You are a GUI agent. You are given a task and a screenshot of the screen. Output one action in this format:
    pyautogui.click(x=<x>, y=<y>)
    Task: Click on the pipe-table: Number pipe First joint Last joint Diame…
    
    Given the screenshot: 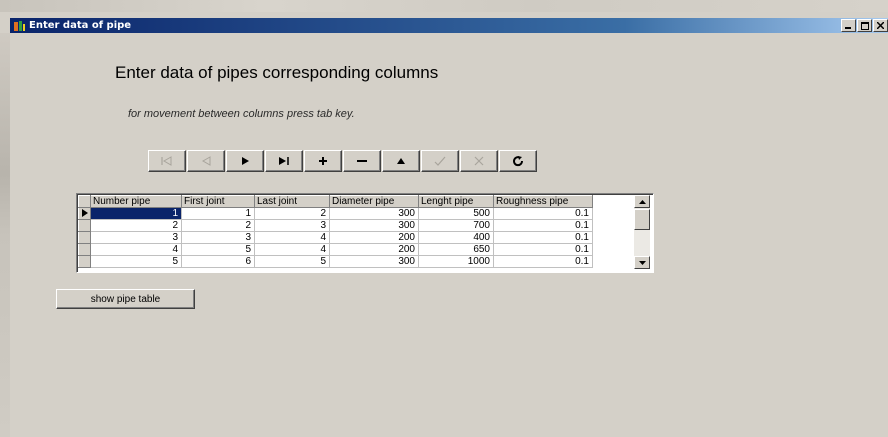 What is the action you would take?
    pyautogui.click(x=335, y=231)
    